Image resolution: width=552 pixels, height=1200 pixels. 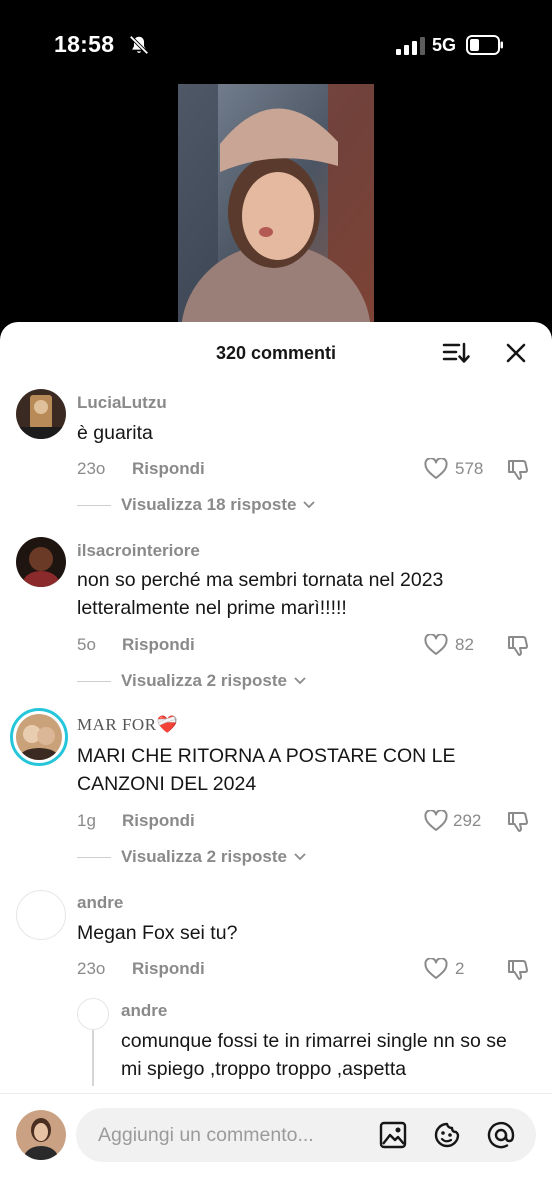 I want to click on image-icon, so click(x=393, y=1135).